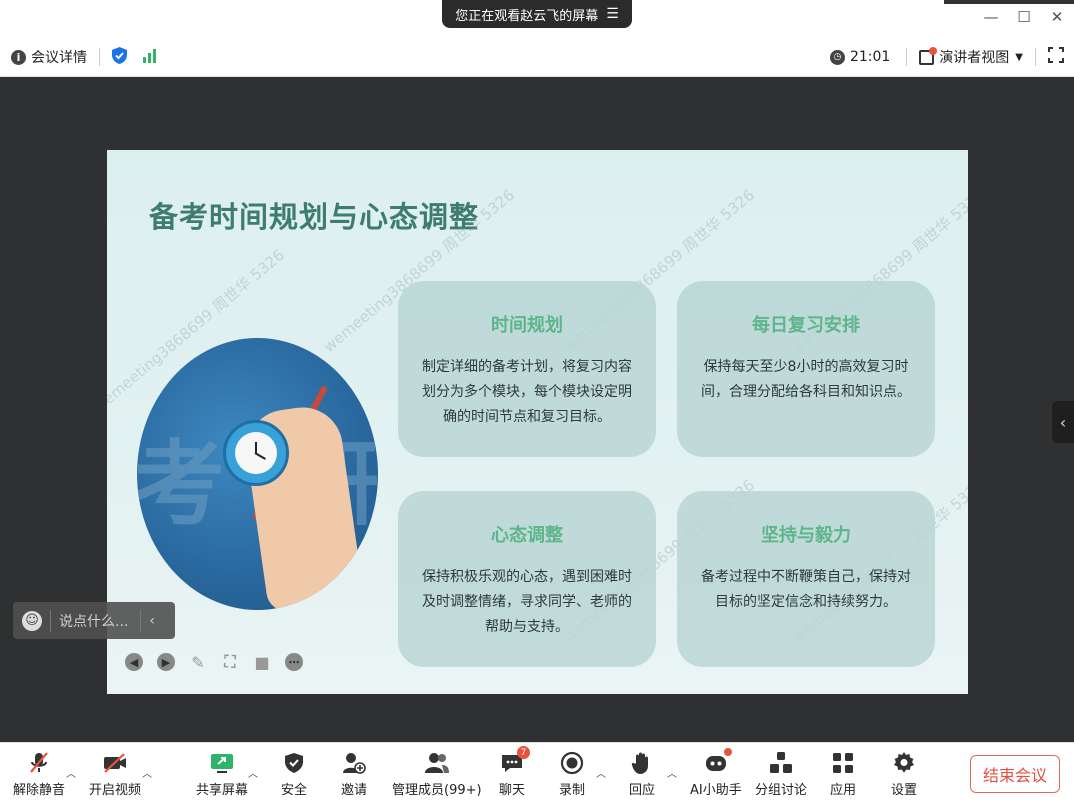 This screenshot has width=1074, height=806. Describe the element at coordinates (727, 752) in the screenshot. I see `notification-dot` at that location.